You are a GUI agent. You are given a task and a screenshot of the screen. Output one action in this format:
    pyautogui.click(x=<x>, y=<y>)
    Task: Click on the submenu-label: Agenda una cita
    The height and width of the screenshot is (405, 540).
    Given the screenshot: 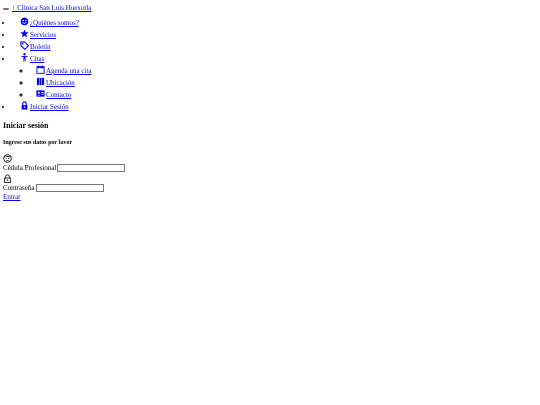 What is the action you would take?
    pyautogui.click(x=69, y=71)
    